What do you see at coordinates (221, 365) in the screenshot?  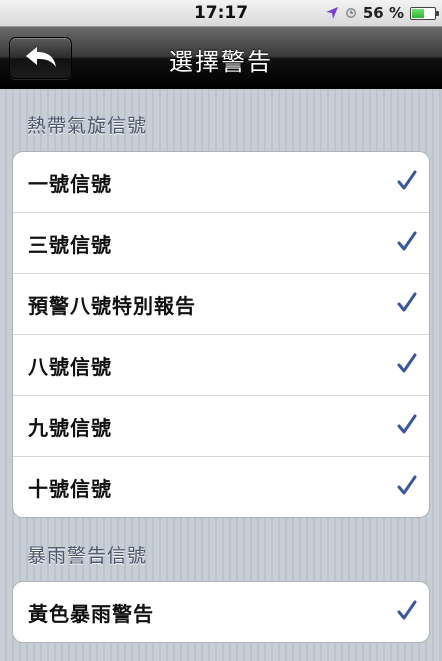 I see `warning-row: 八號信號` at bounding box center [221, 365].